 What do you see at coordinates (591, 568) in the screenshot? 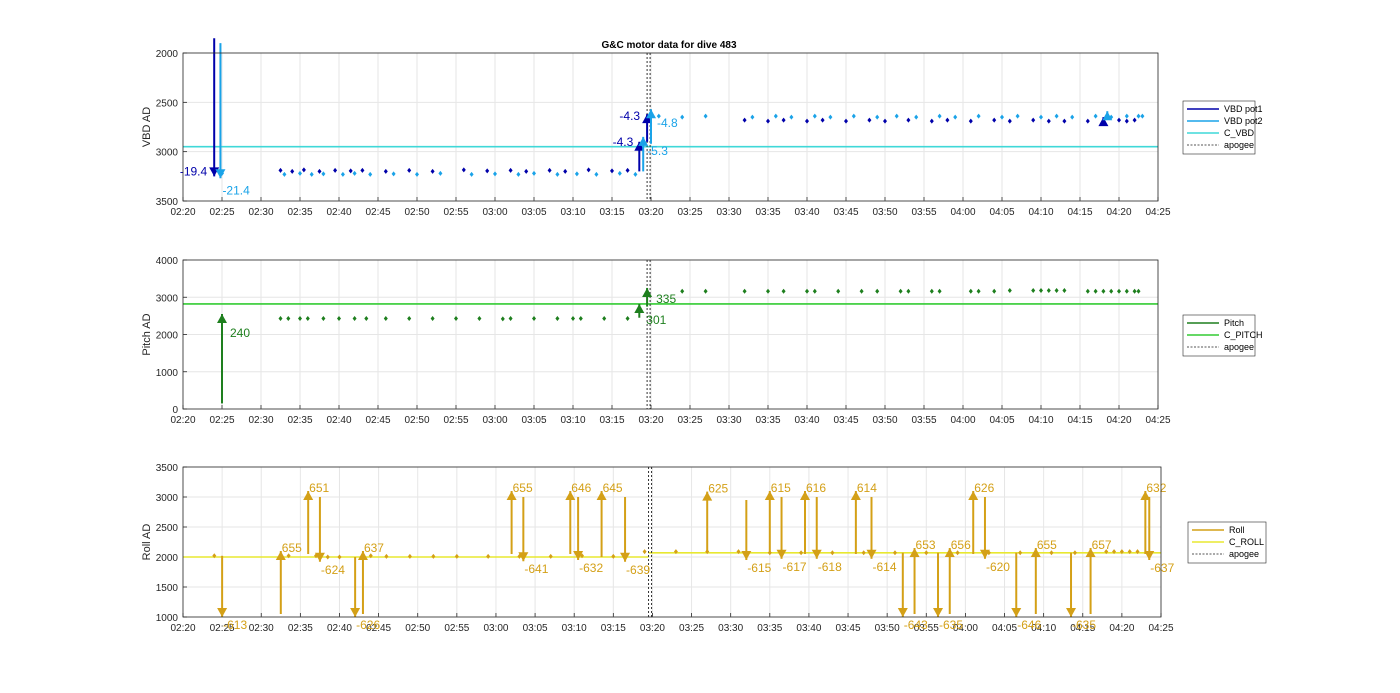
I see `arrow-label: -632` at bounding box center [591, 568].